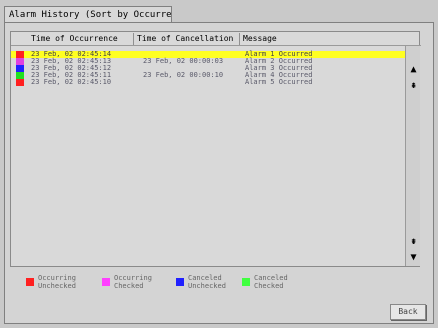 The image size is (438, 328). Describe the element at coordinates (74, 38) in the screenshot. I see `header-occurrence: Time of Occurrence` at that location.